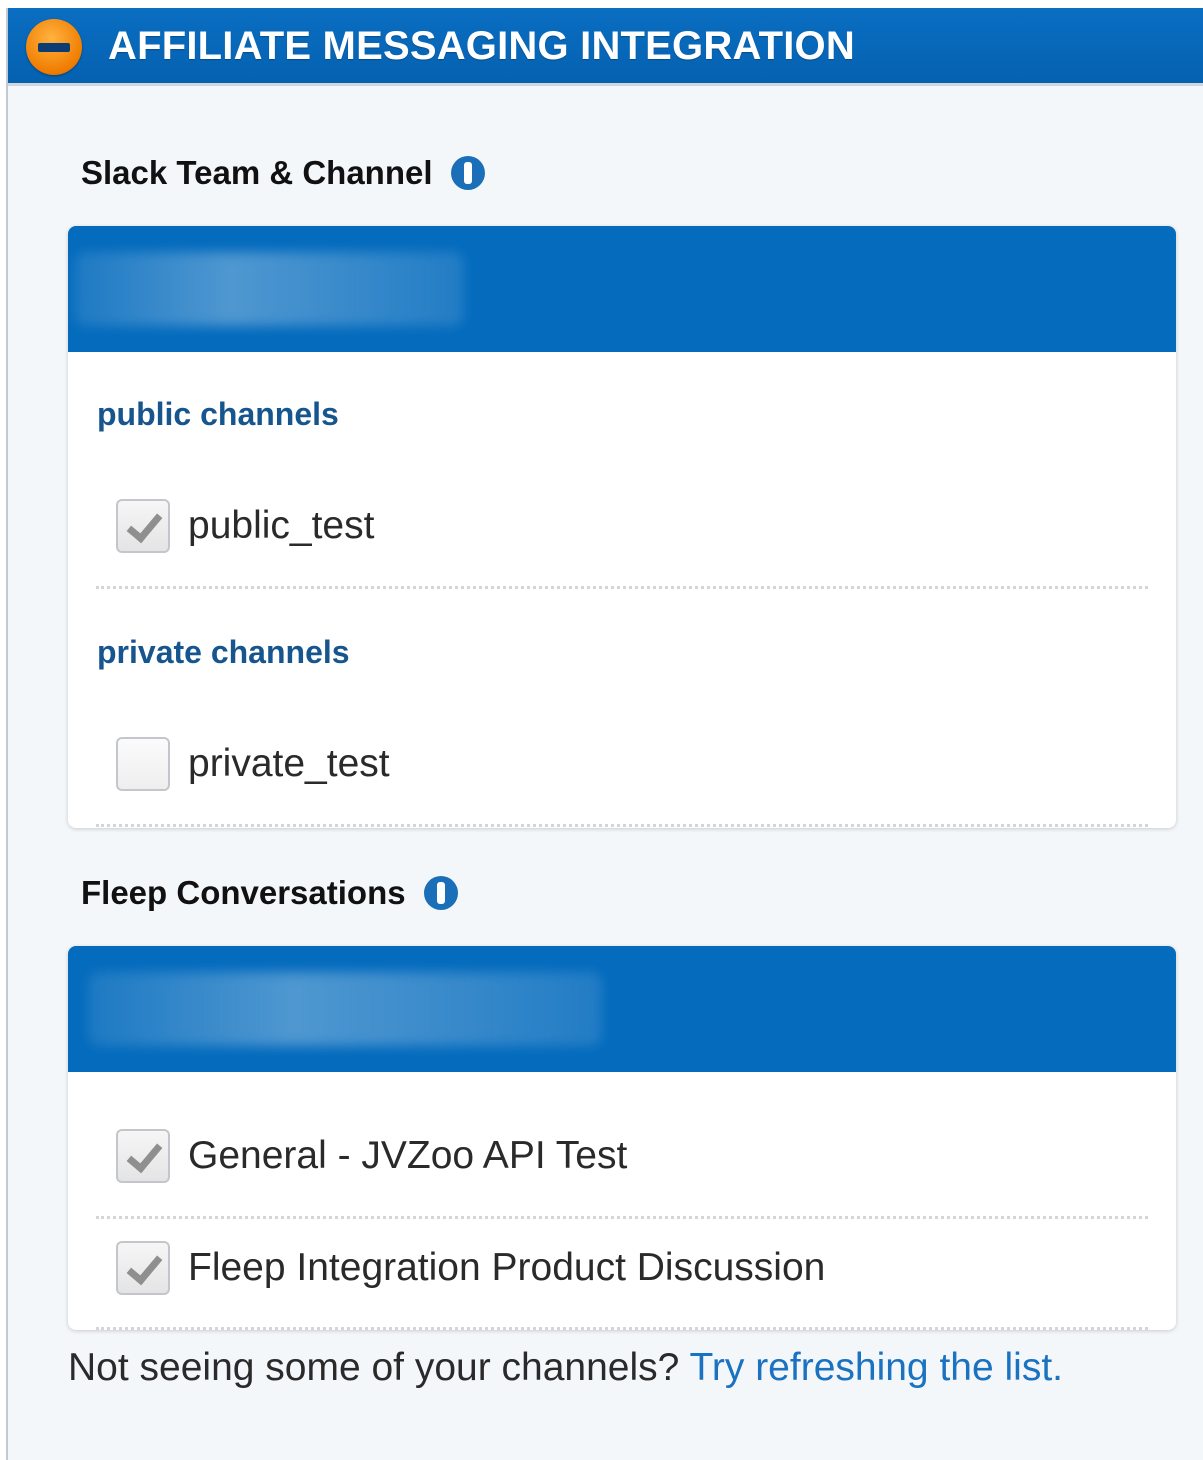 The image size is (1203, 1460). What do you see at coordinates (143, 526) in the screenshot?
I see `public-test-checkbox` at bounding box center [143, 526].